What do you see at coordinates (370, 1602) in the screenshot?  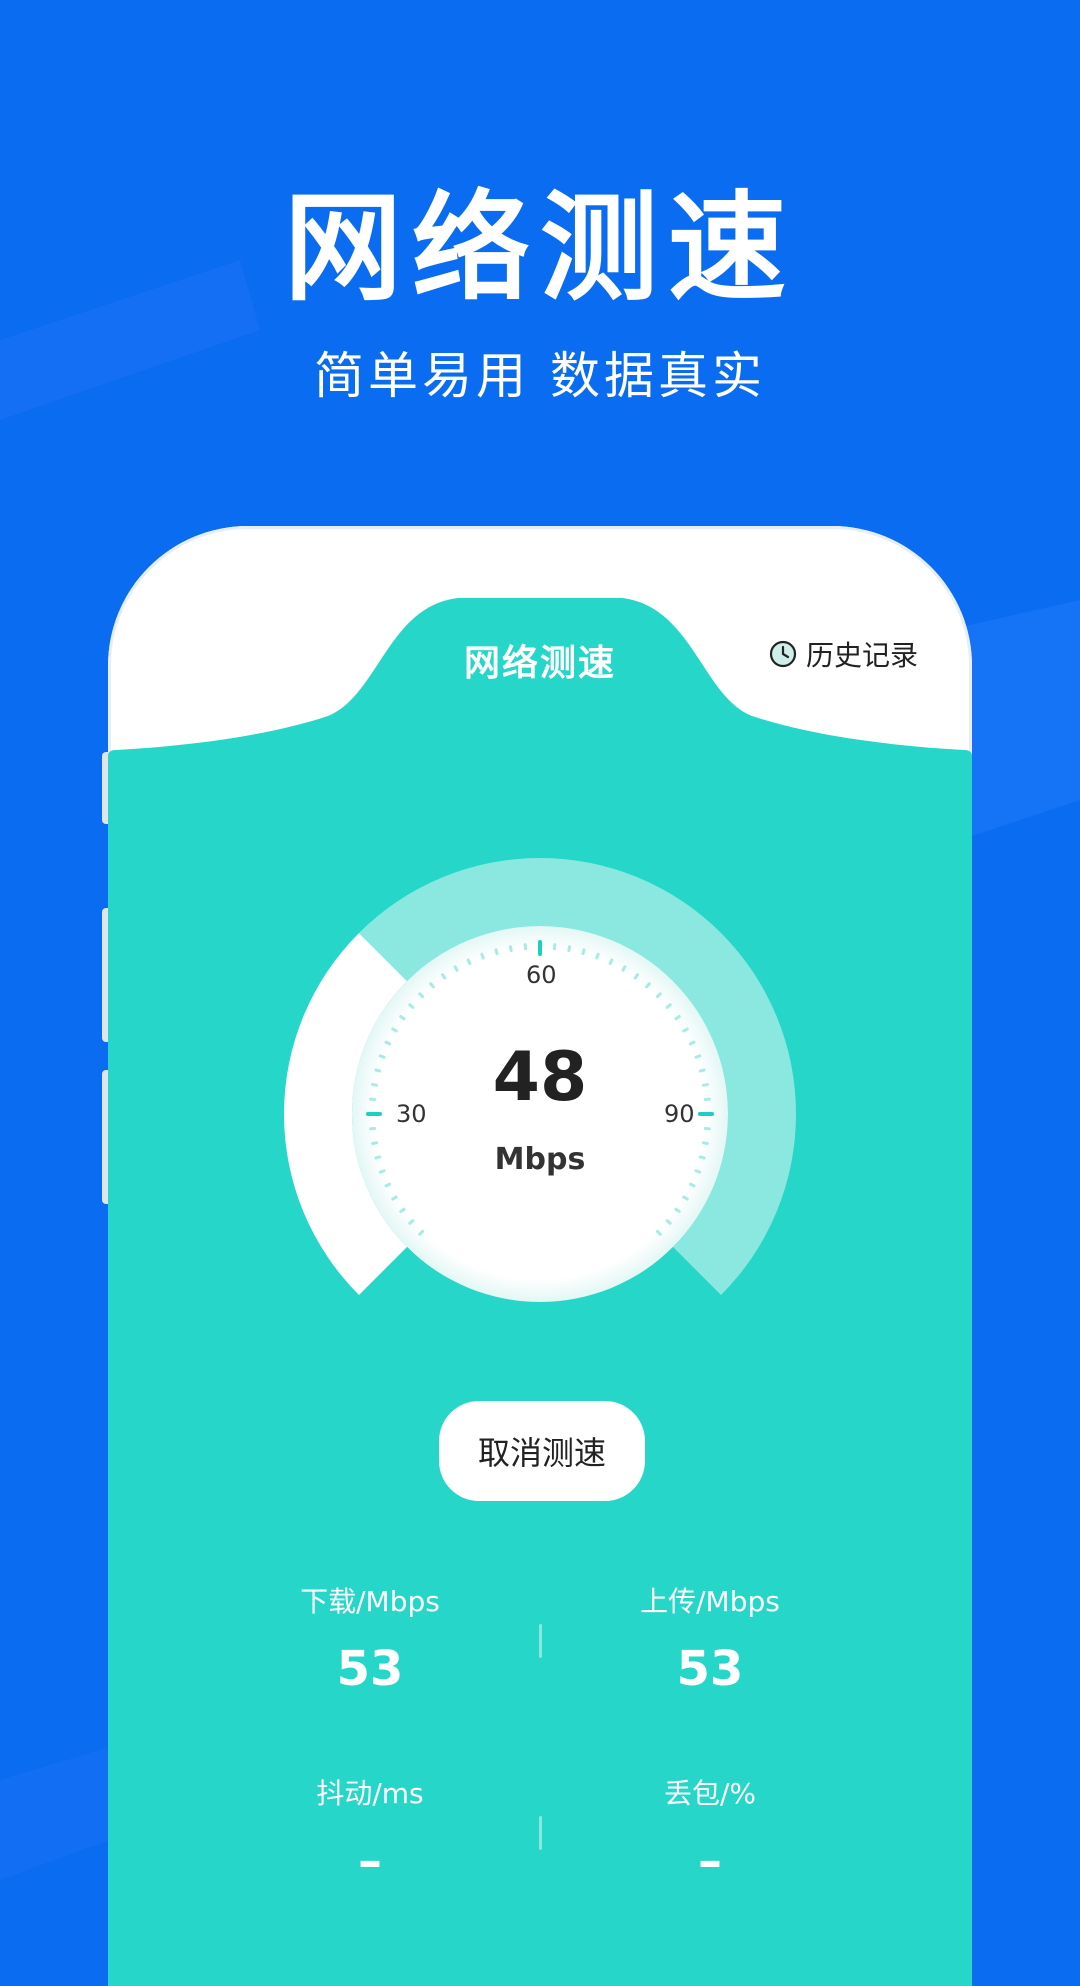 I see `download-label: 下载/Mbps` at bounding box center [370, 1602].